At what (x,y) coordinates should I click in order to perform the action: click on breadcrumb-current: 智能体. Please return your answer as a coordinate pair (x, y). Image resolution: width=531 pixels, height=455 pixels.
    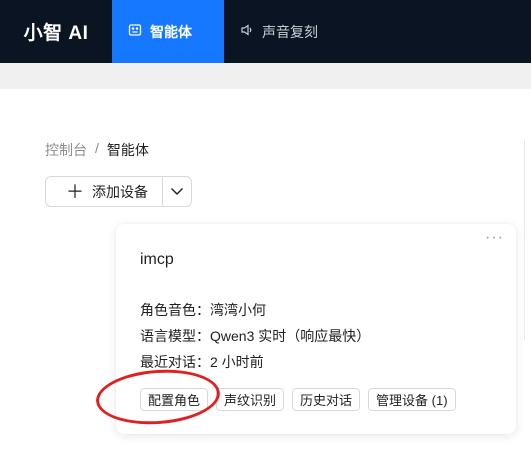
    Looking at the image, I should click on (127, 150).